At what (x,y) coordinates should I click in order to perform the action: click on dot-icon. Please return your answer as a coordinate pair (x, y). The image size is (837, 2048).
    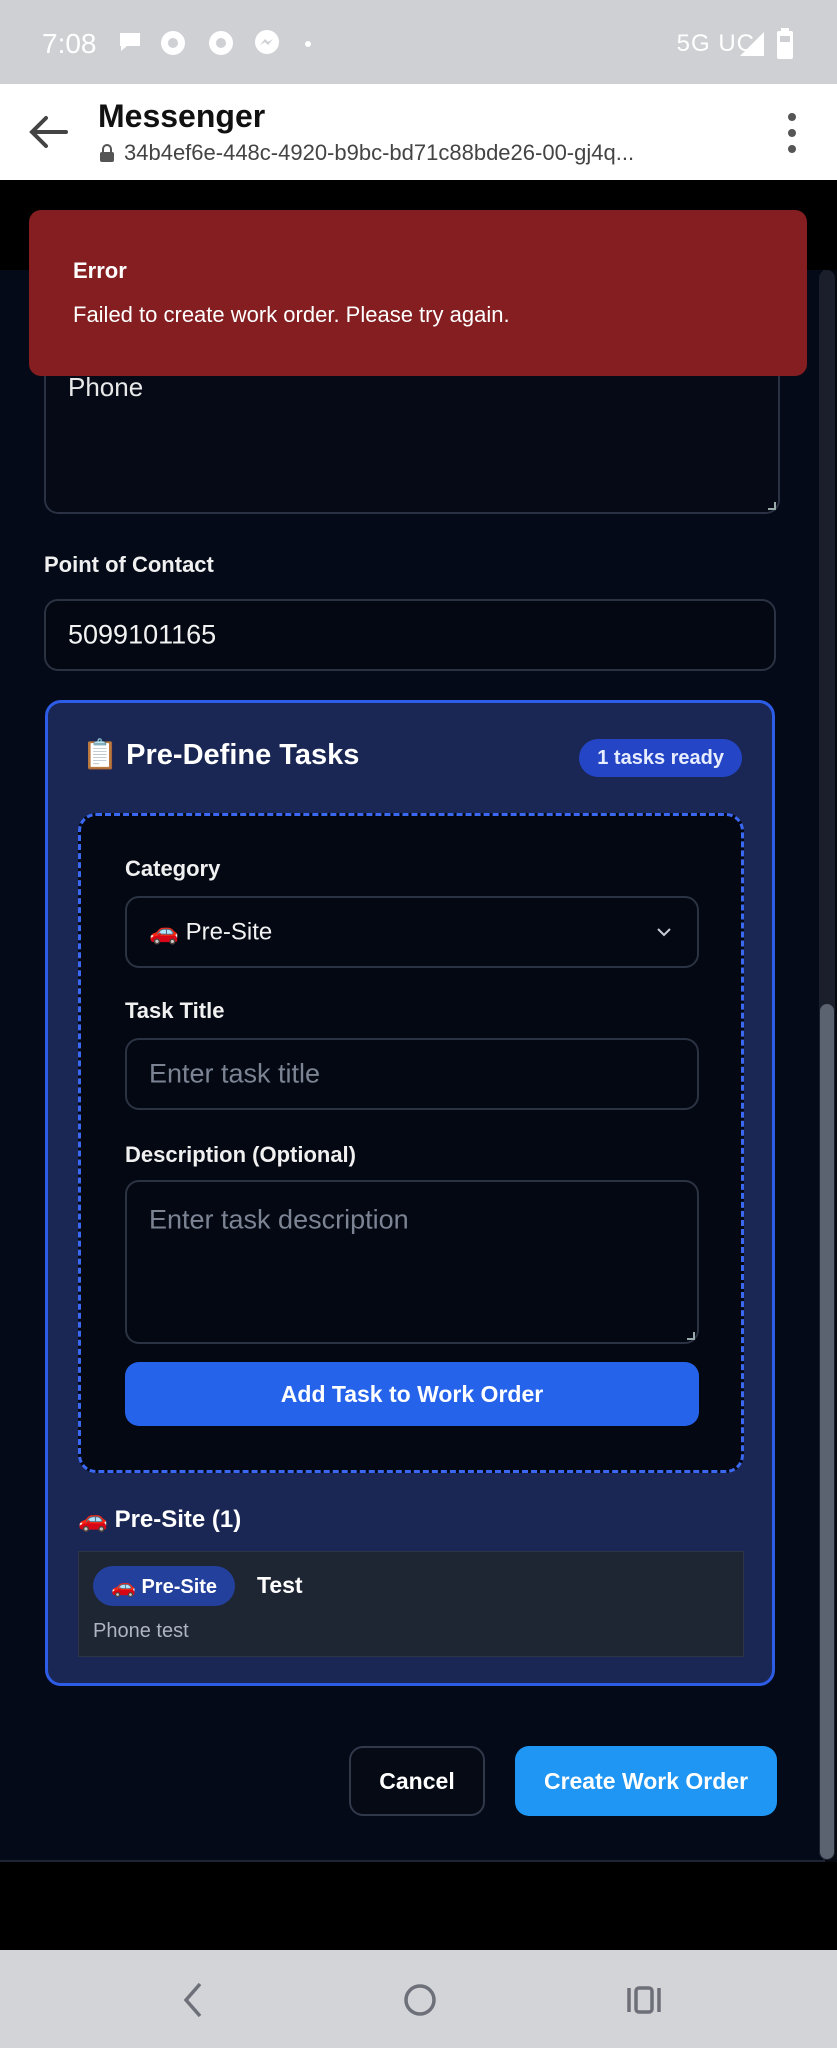
    Looking at the image, I should click on (308, 44).